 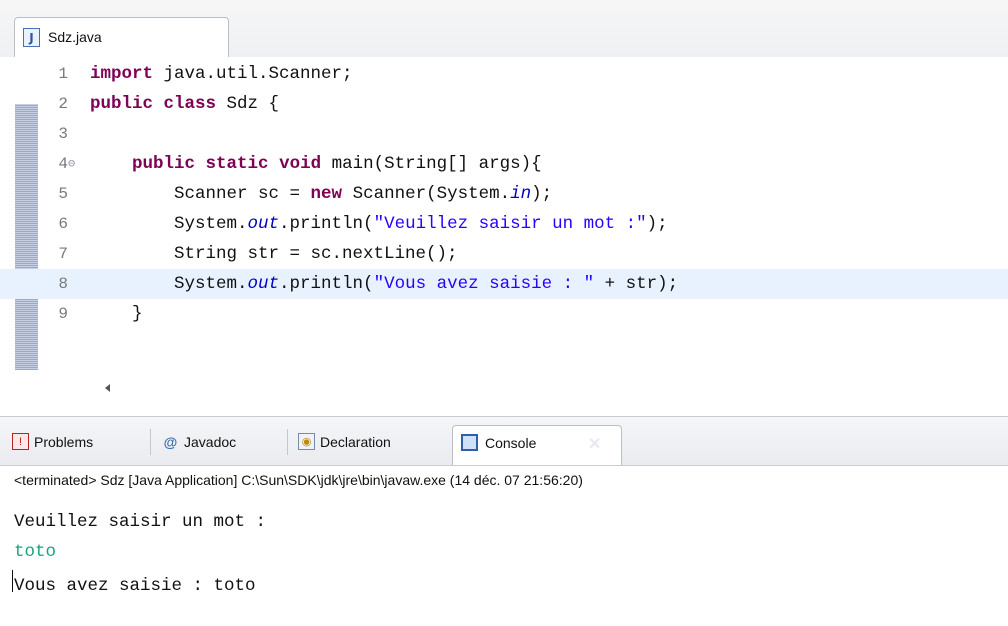 What do you see at coordinates (63, 254) in the screenshot?
I see `line-number: 7` at bounding box center [63, 254].